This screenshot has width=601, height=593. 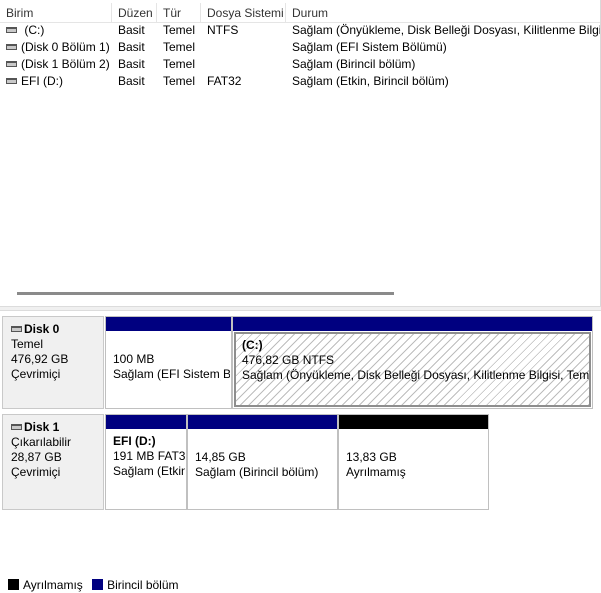 I want to click on horizontal-scrollbar, so click(x=300, y=293).